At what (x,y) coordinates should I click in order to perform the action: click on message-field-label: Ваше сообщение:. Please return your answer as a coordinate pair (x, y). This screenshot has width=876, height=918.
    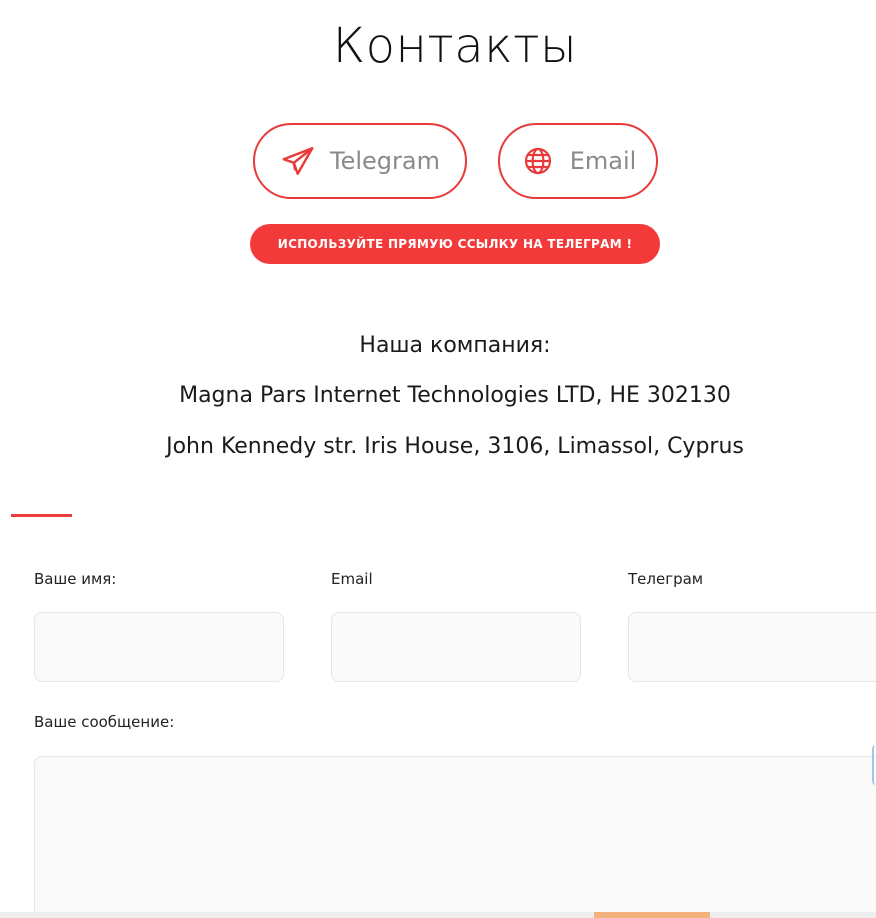
    Looking at the image, I should click on (104, 722).